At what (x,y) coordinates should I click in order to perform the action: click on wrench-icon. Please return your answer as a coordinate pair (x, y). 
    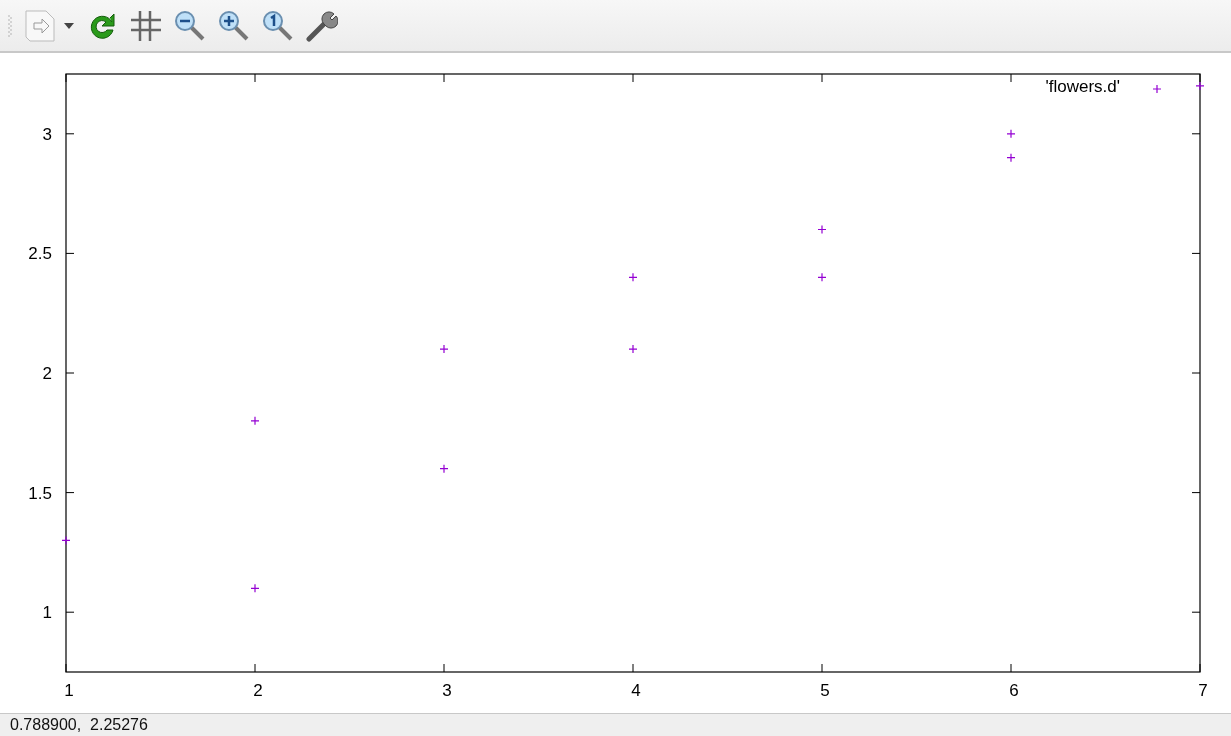
    Looking at the image, I should click on (322, 25).